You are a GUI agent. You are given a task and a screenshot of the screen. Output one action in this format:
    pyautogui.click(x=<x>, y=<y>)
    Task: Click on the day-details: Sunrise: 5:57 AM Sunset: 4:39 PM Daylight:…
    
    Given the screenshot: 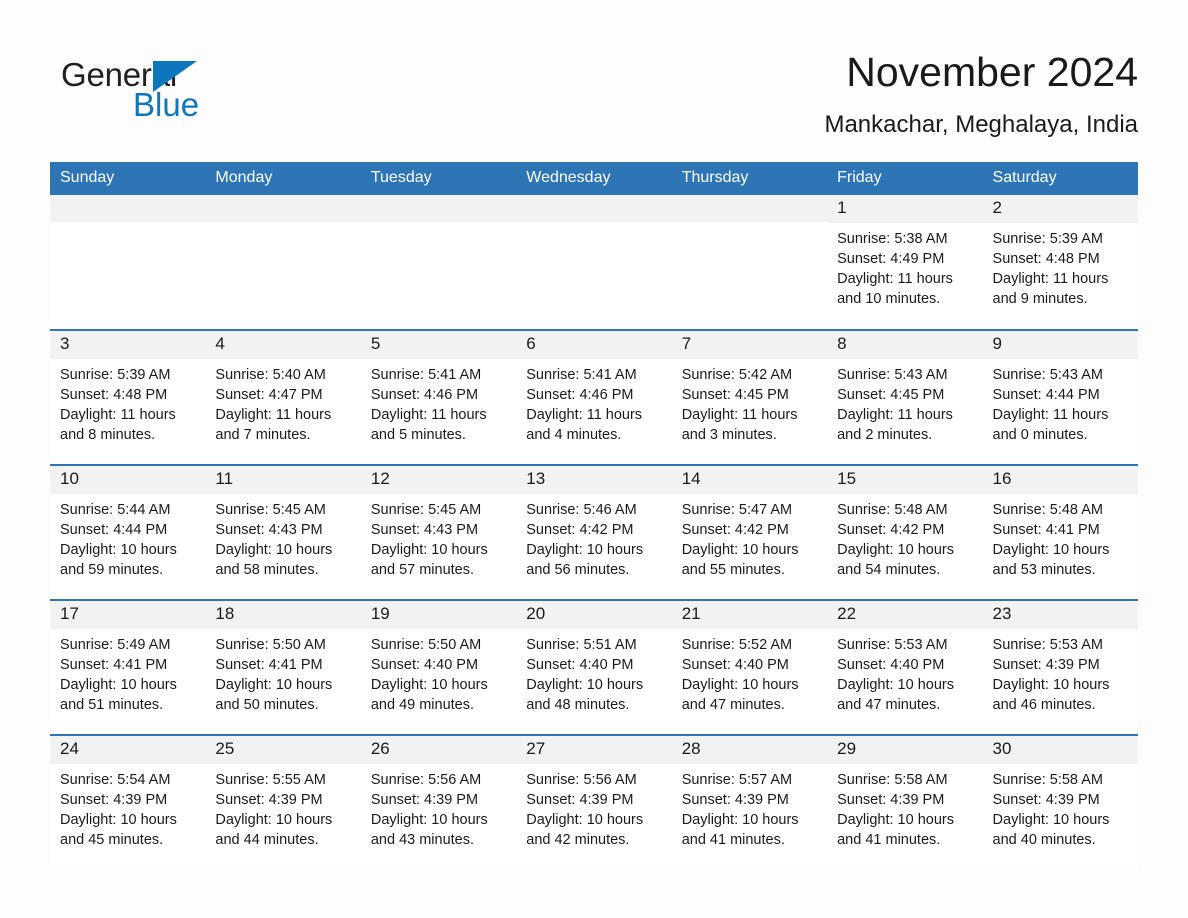 What is the action you would take?
    pyautogui.click(x=749, y=807)
    